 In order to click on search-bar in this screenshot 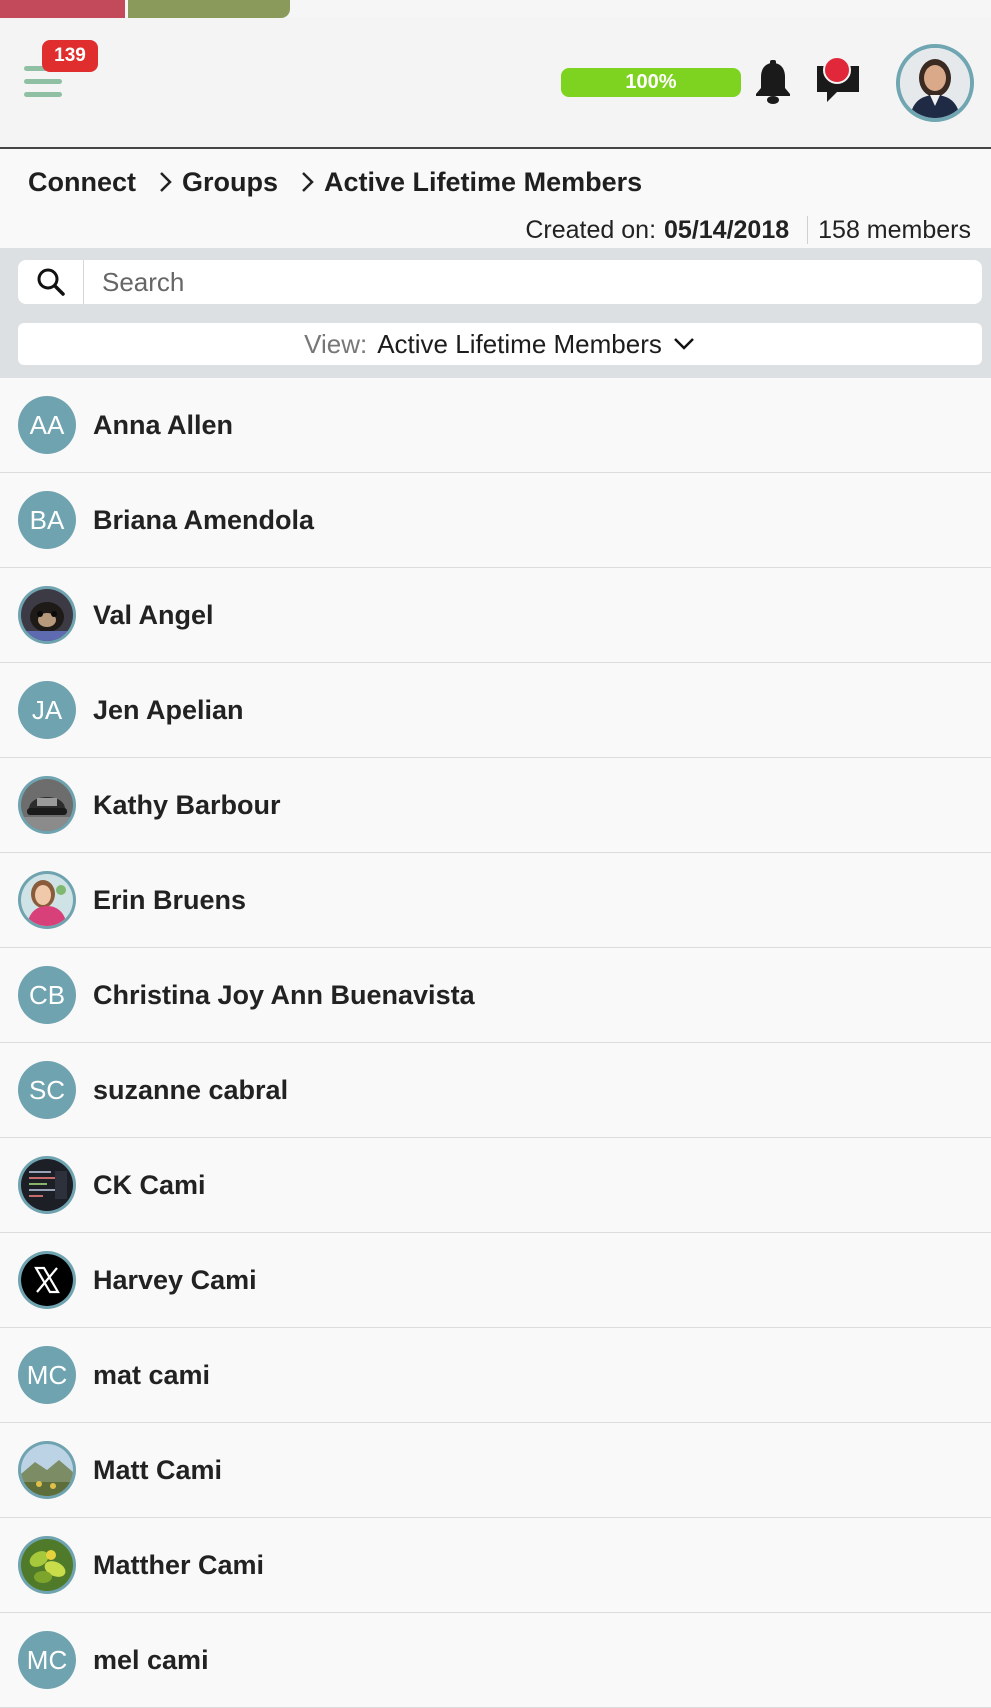, I will do `click(500, 282)`.